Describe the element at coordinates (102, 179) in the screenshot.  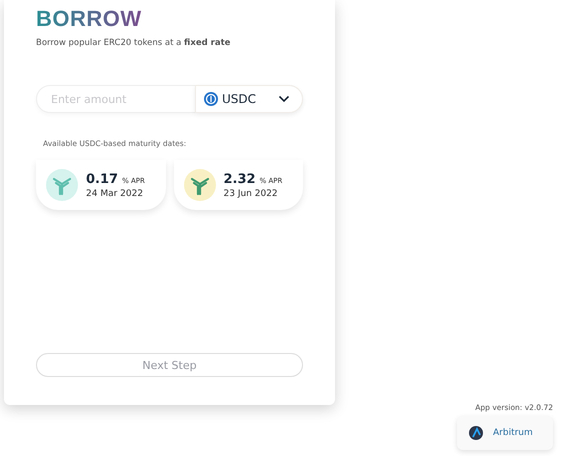
I see `rate-value: 0.17` at that location.